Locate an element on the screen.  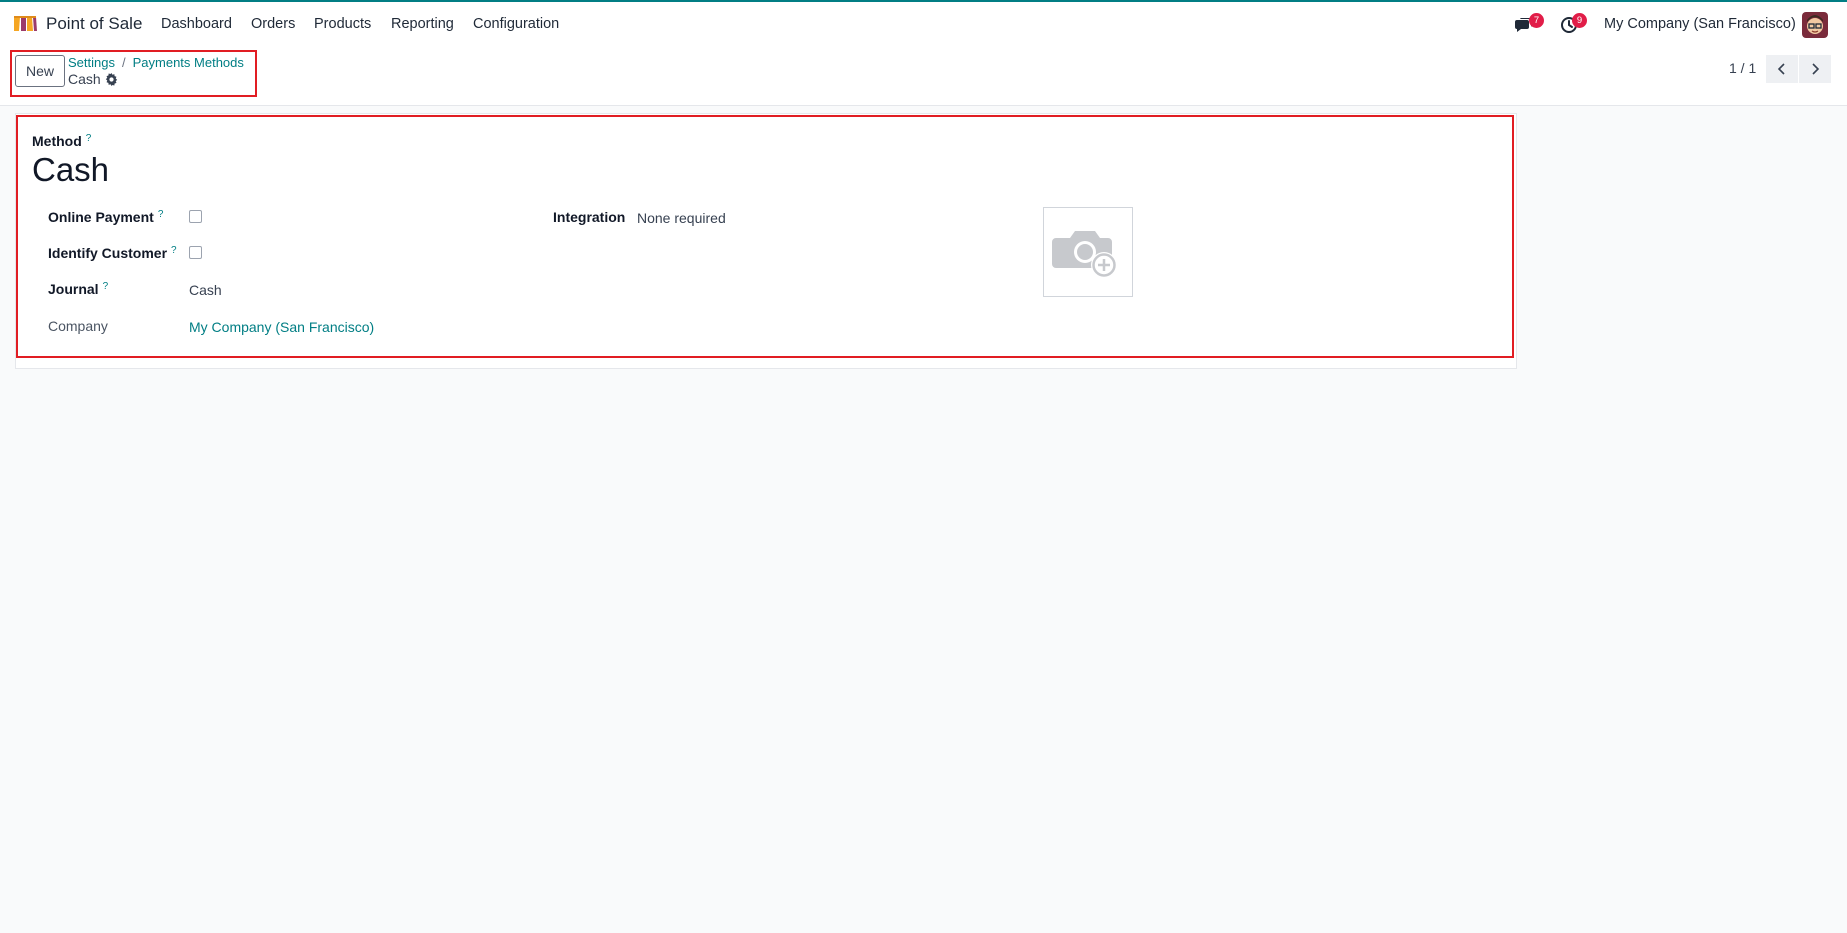
nav-reporting: Reporting is located at coordinates (422, 24).